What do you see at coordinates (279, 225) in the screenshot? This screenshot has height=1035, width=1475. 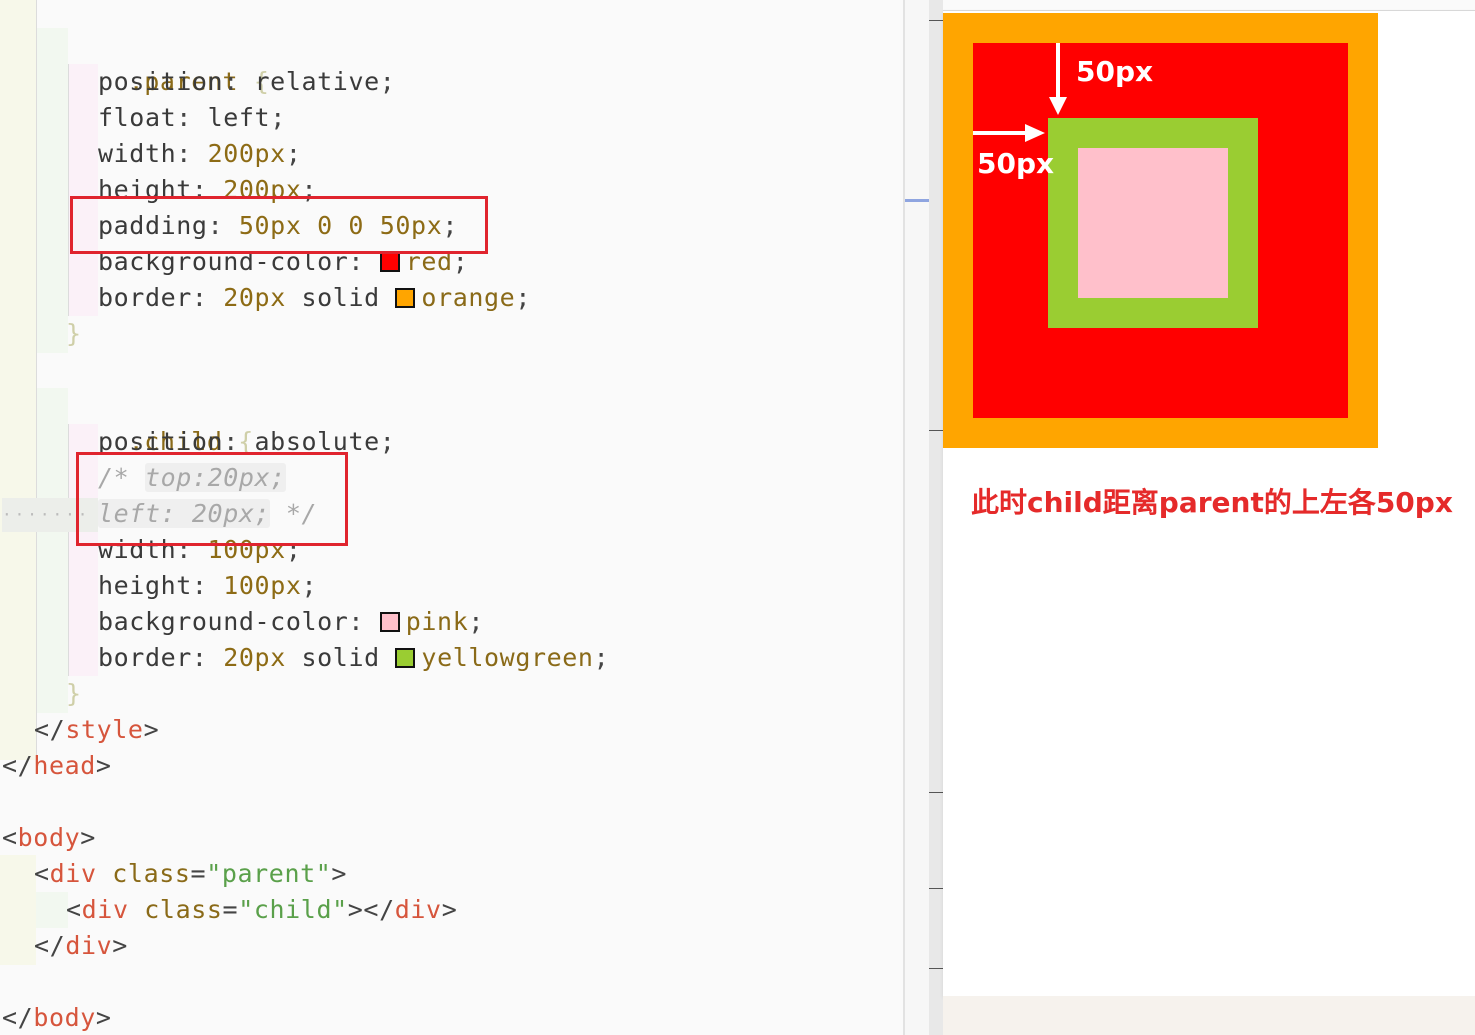 I see `highlight-box-padding` at bounding box center [279, 225].